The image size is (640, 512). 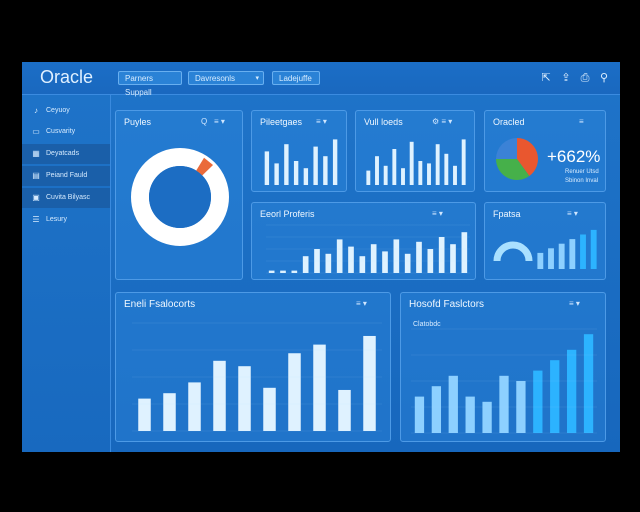 What do you see at coordinates (63, 153) in the screenshot?
I see `sidebar-item-label: Deyatcads` at bounding box center [63, 153].